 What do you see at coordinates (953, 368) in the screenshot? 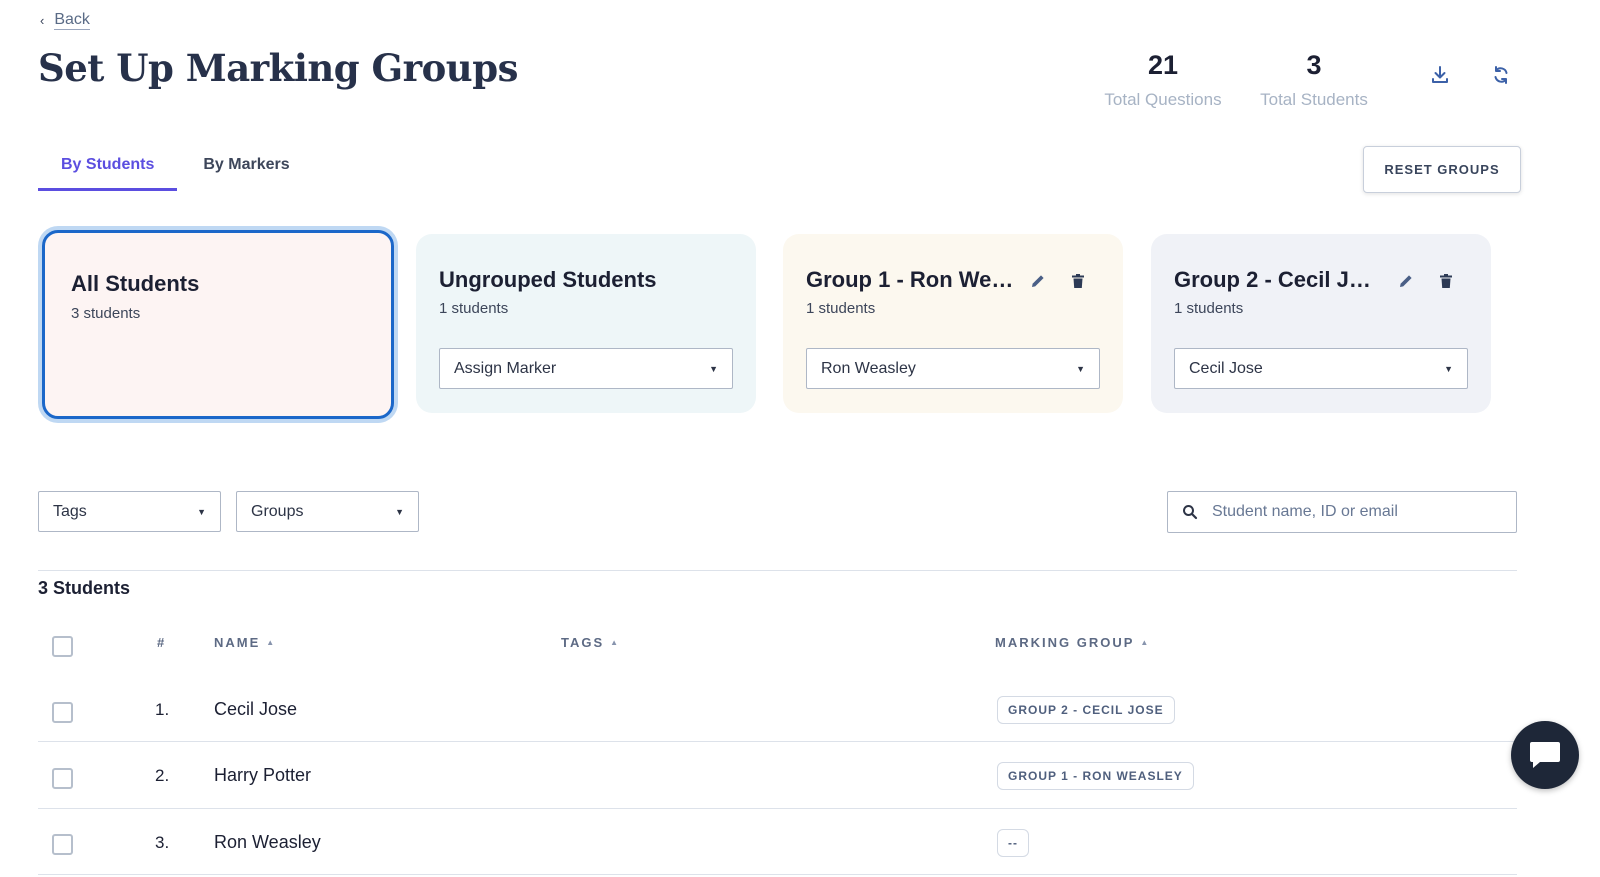
I see `group-marker-select: Ron Weasley ▼` at bounding box center [953, 368].